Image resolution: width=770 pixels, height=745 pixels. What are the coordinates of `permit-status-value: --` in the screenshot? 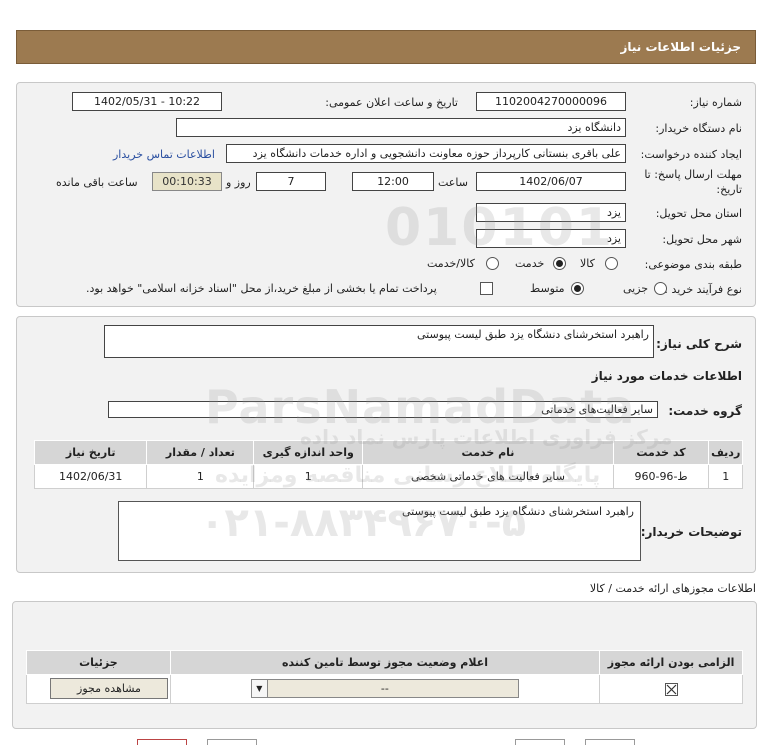 It's located at (384, 688).